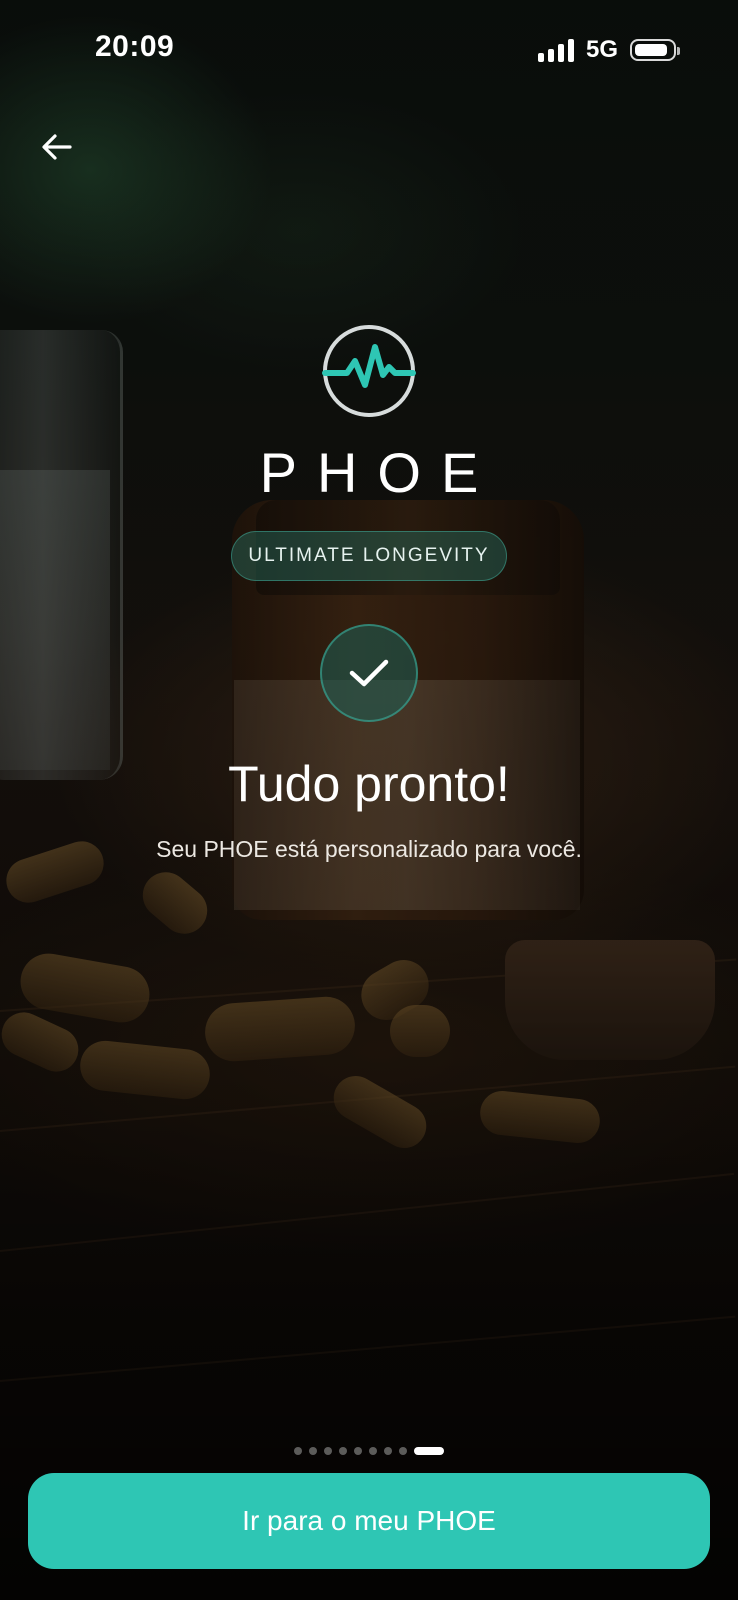  Describe the element at coordinates (655, 50) in the screenshot. I see `battery-icon` at that location.